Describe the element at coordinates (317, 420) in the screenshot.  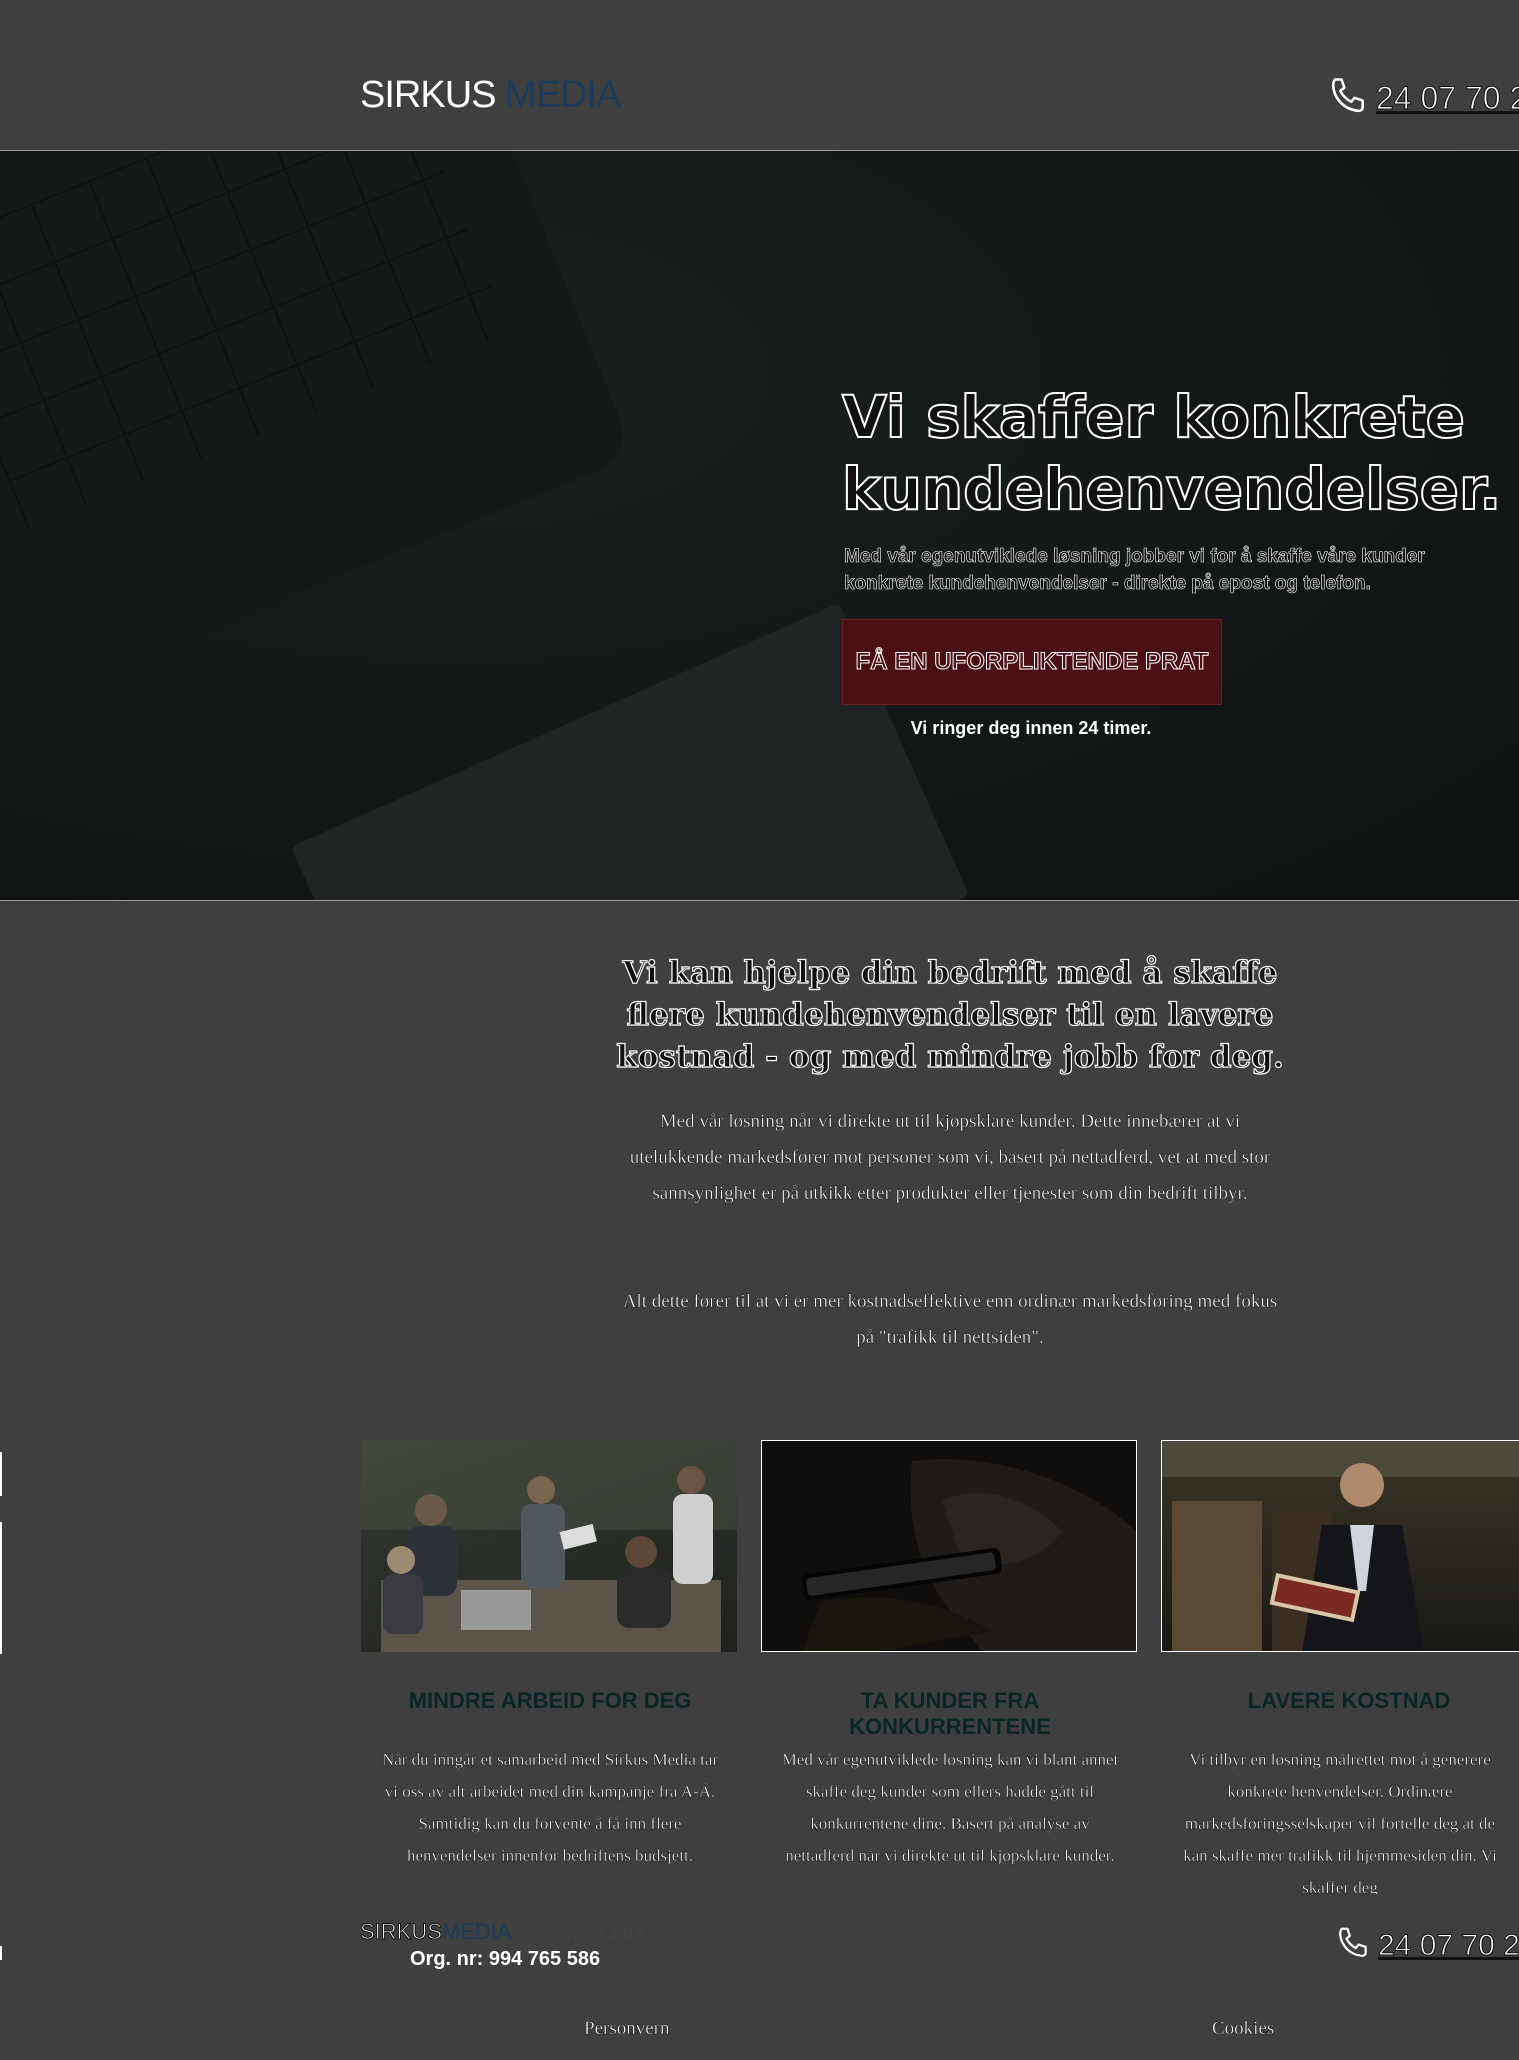
I see `hero-background-laptop` at that location.